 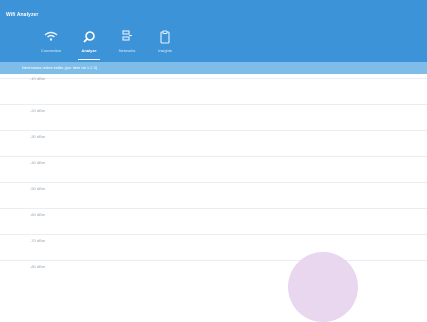 What do you see at coordinates (38, 110) in the screenshot?
I see `y-axis-label: -20 dBm` at bounding box center [38, 110].